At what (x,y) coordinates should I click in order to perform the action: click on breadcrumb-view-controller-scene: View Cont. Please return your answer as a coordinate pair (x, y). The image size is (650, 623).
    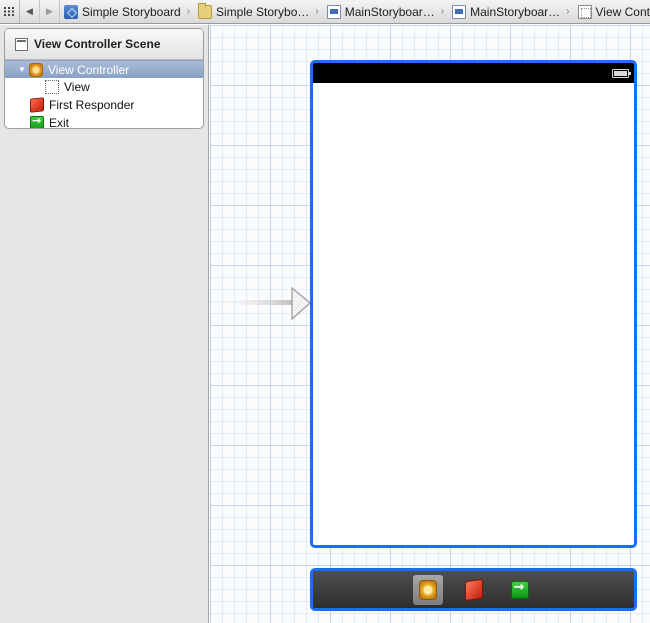
    Looking at the image, I should click on (612, 11).